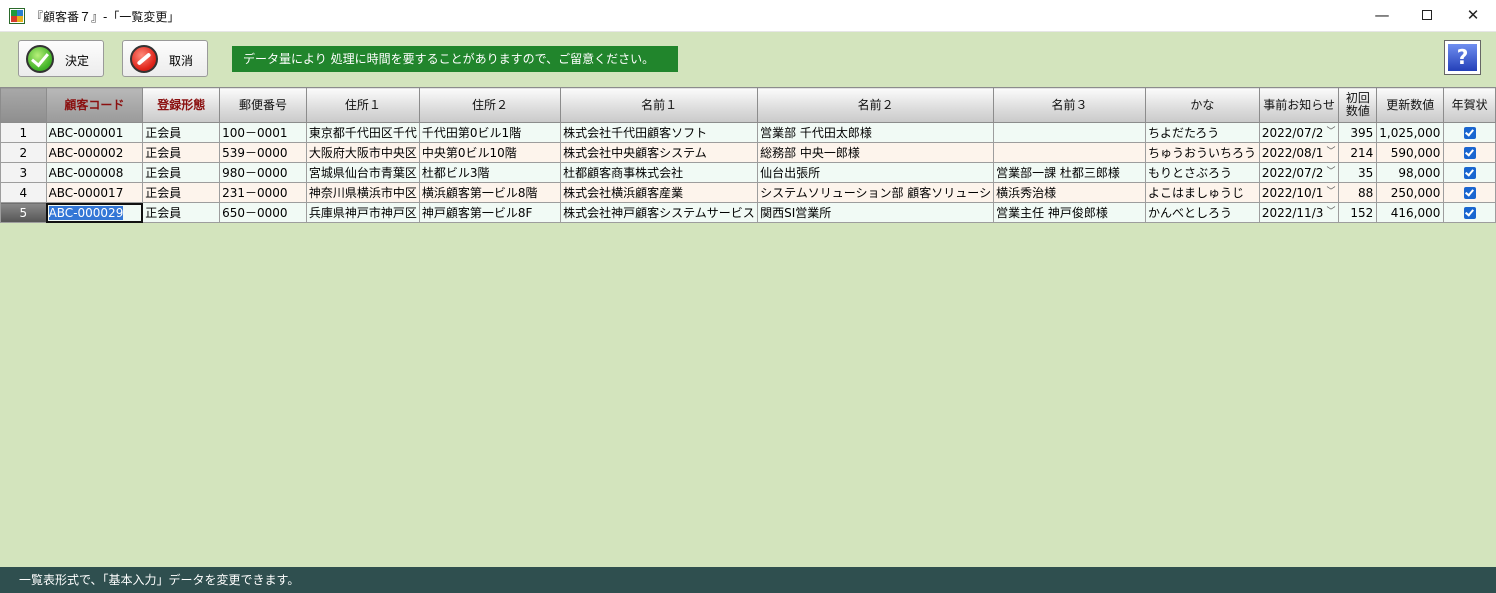 Image resolution: width=1496 pixels, height=593 pixels. I want to click on ok-button: 決定, so click(61, 58).